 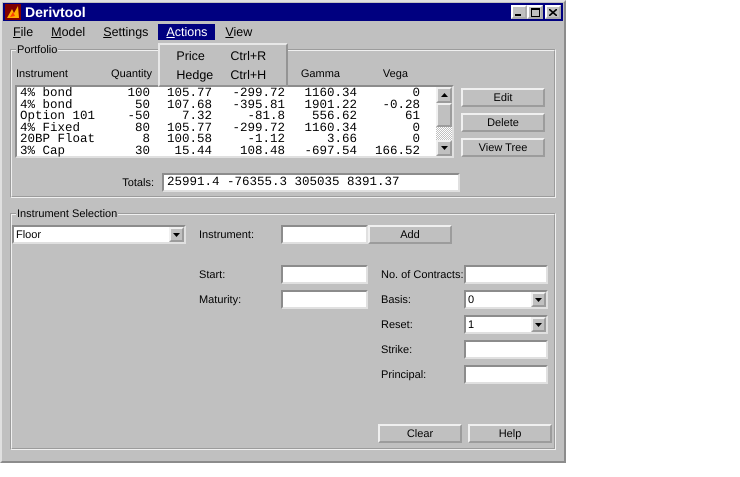 I want to click on panel-title: Instrument Selection, so click(x=67, y=214).